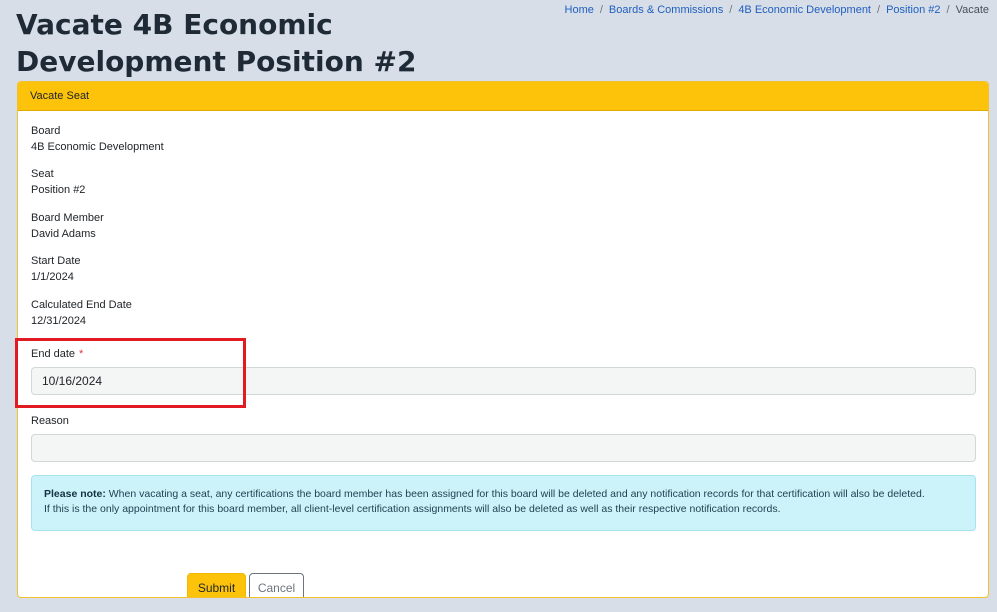  I want to click on reason-label: Reason, so click(50, 421).